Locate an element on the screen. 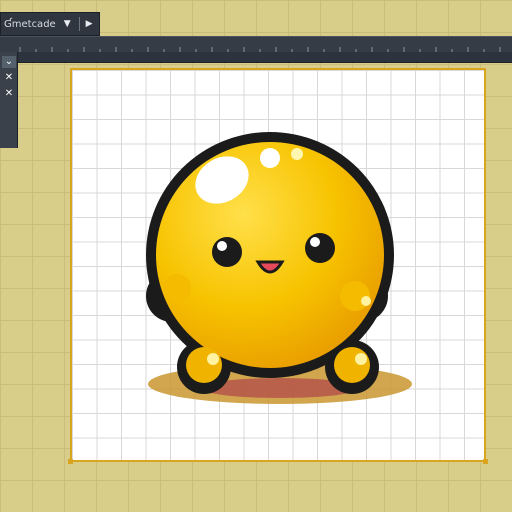  app-title: Ɠmetcade is located at coordinates (30, 24).